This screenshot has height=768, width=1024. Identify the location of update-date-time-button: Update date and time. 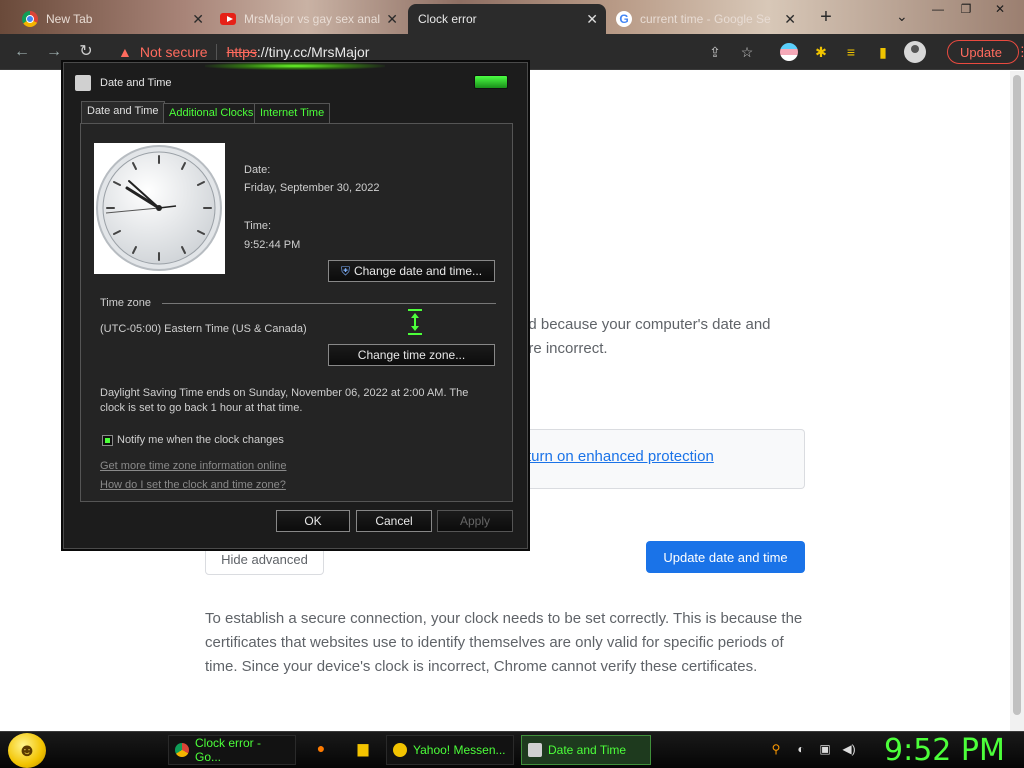
(725, 557).